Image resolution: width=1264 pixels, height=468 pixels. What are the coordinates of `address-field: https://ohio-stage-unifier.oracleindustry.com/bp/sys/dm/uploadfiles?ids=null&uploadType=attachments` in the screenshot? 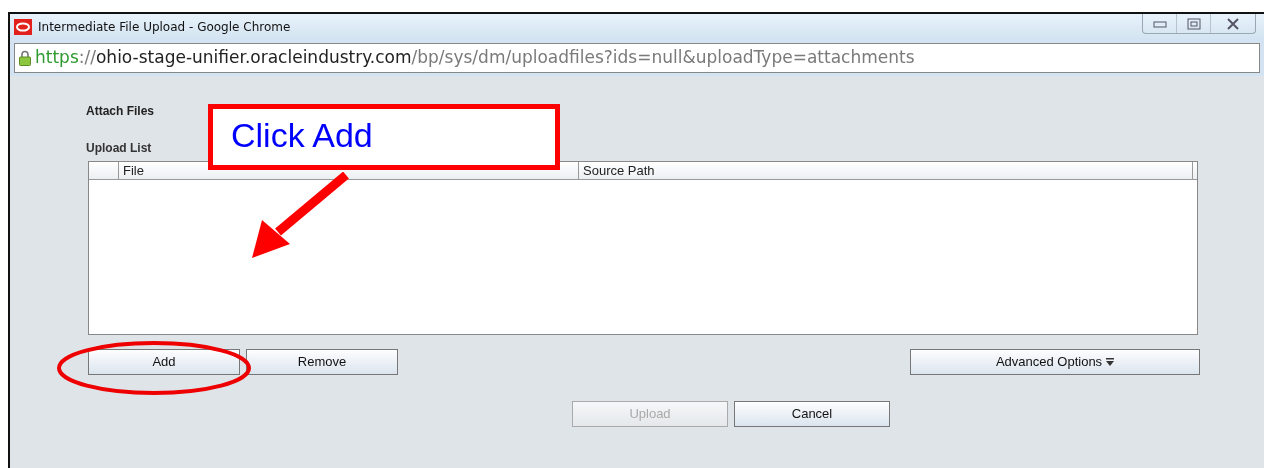 It's located at (637, 58).